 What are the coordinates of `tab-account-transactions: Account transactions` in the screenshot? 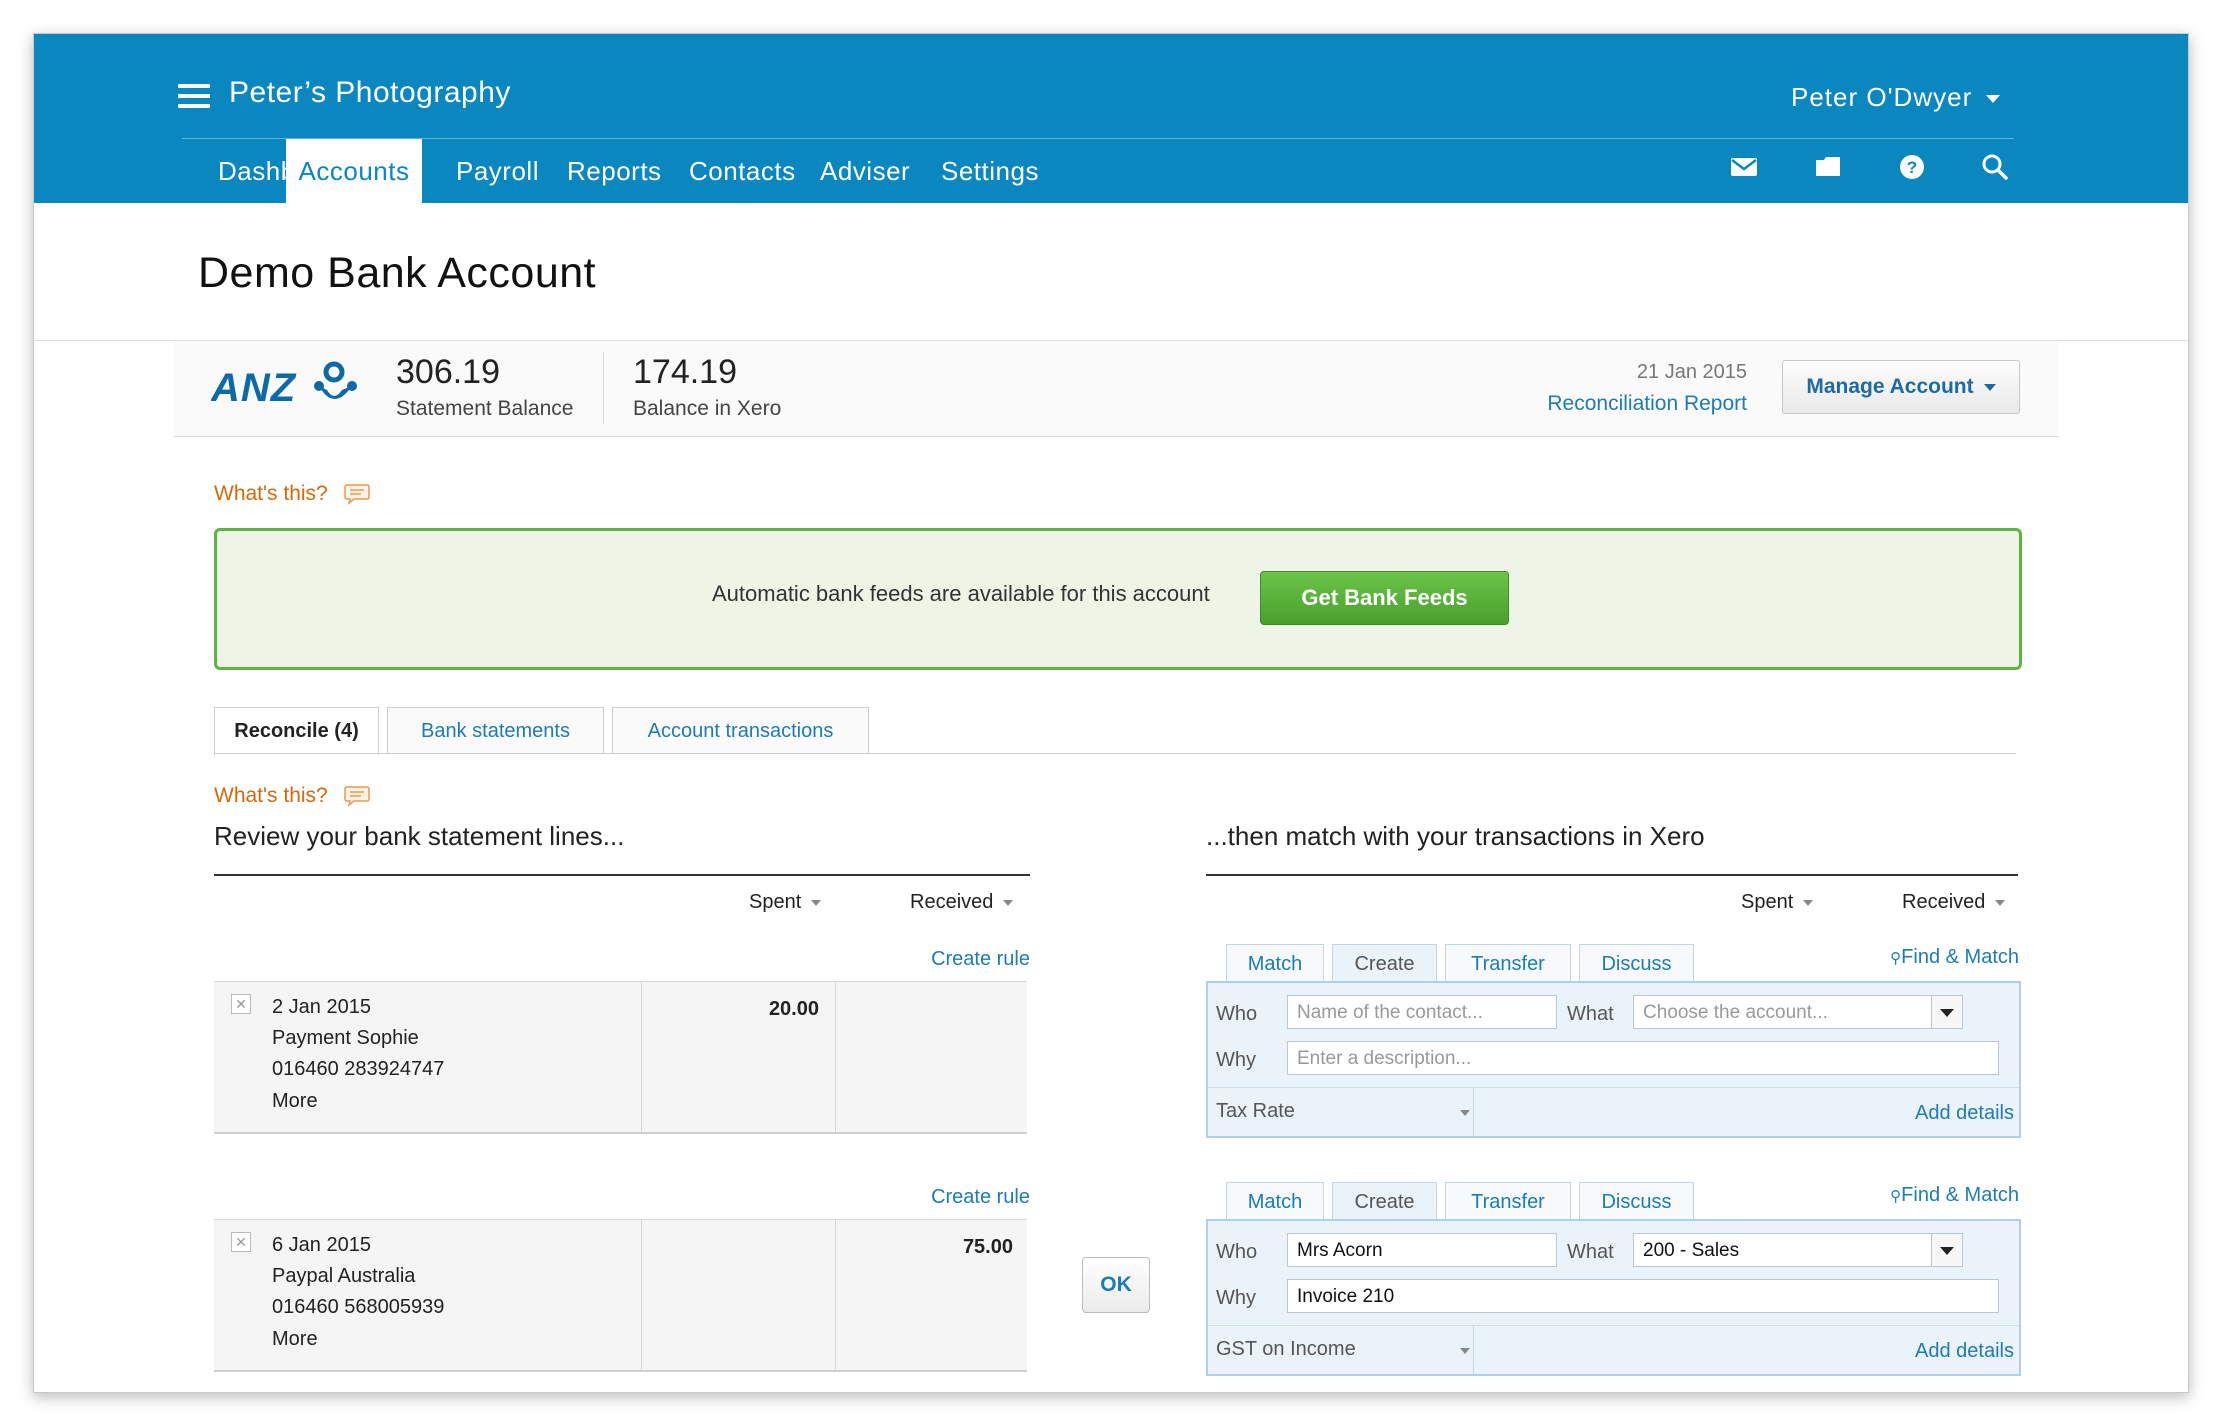 It's located at (740, 730).